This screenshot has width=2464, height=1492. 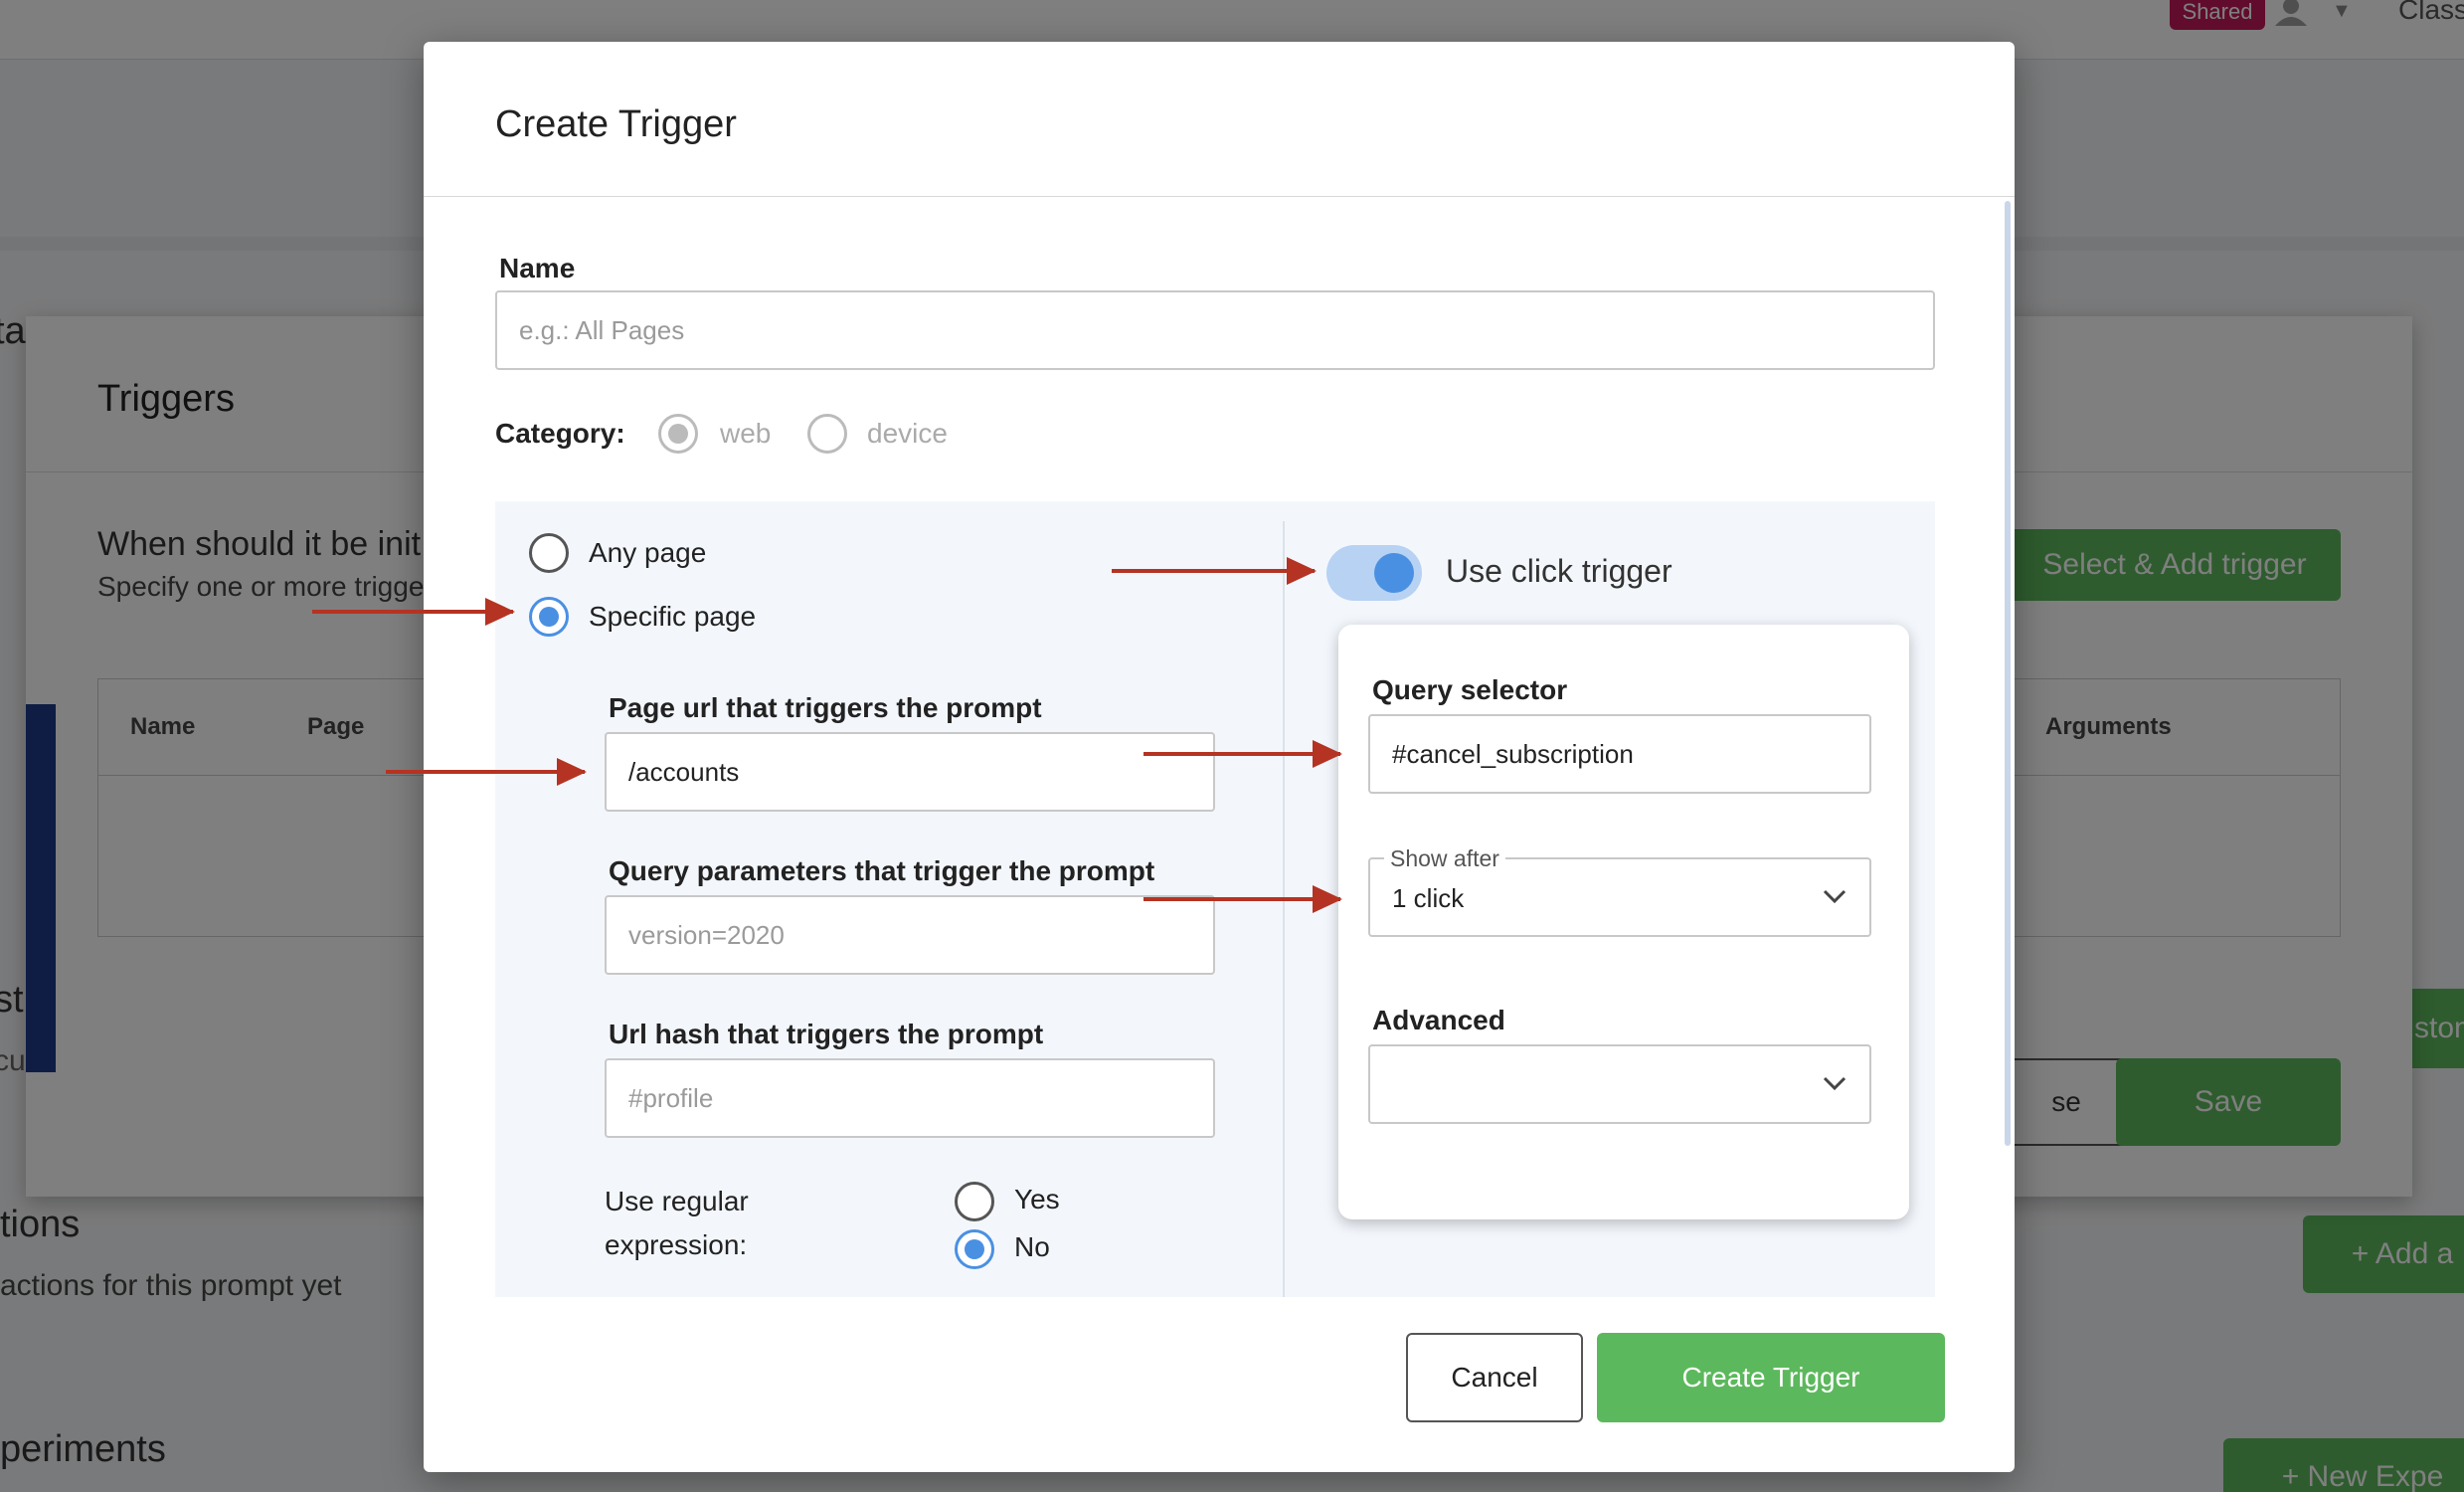 I want to click on page-url-input, so click(x=910, y=772).